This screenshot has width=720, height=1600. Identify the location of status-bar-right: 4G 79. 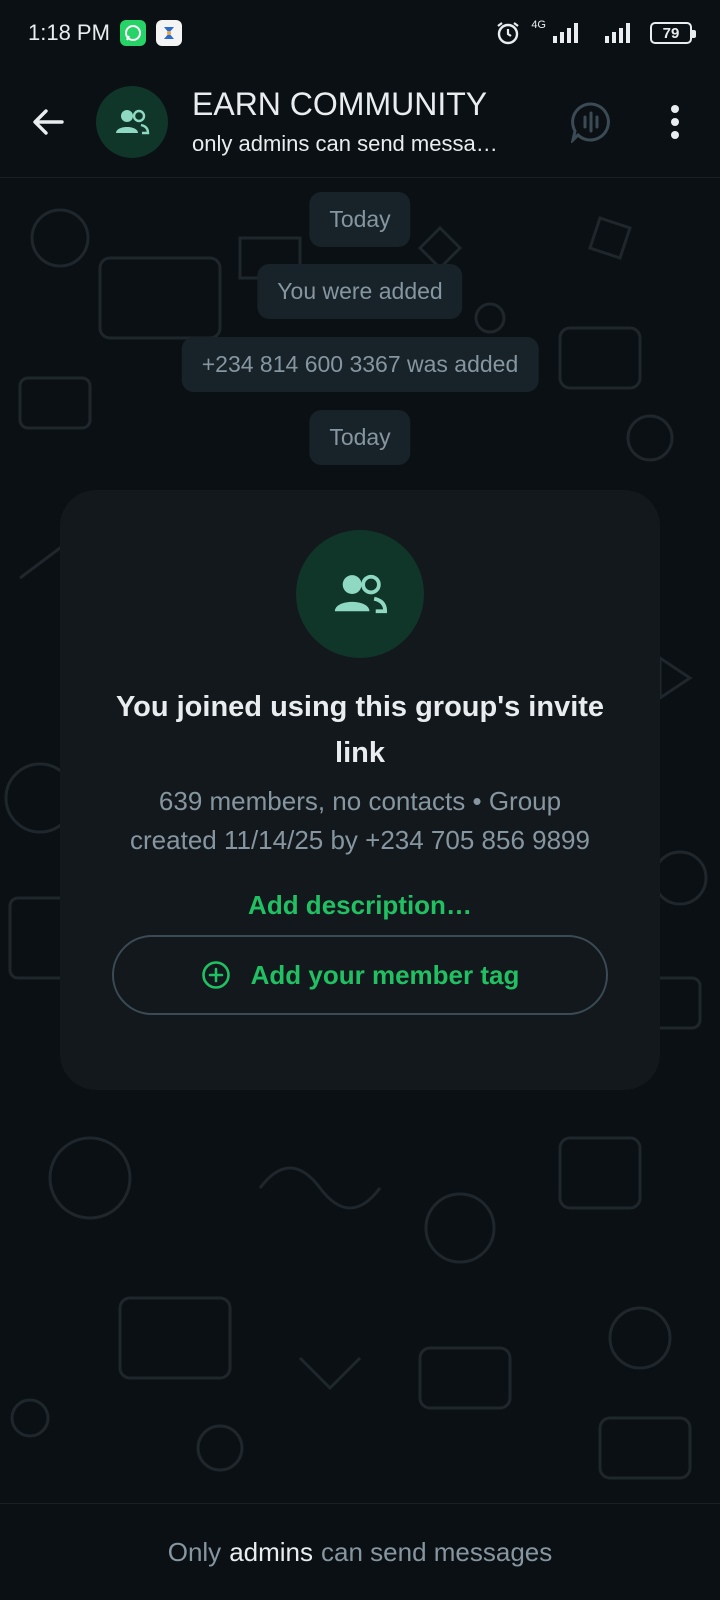
(595, 32).